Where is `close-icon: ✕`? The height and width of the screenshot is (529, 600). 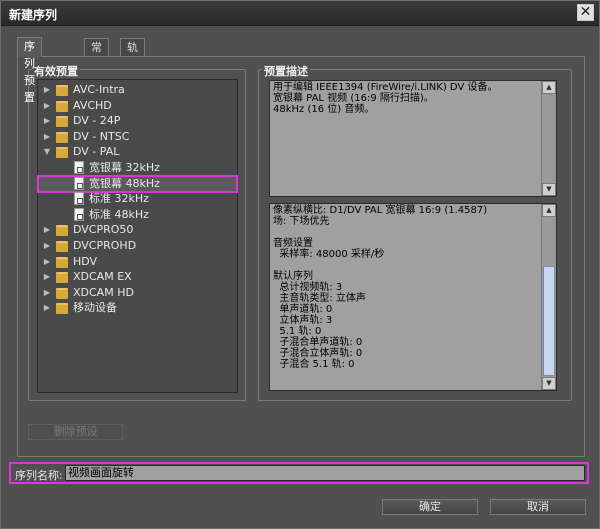 close-icon: ✕ is located at coordinates (585, 12).